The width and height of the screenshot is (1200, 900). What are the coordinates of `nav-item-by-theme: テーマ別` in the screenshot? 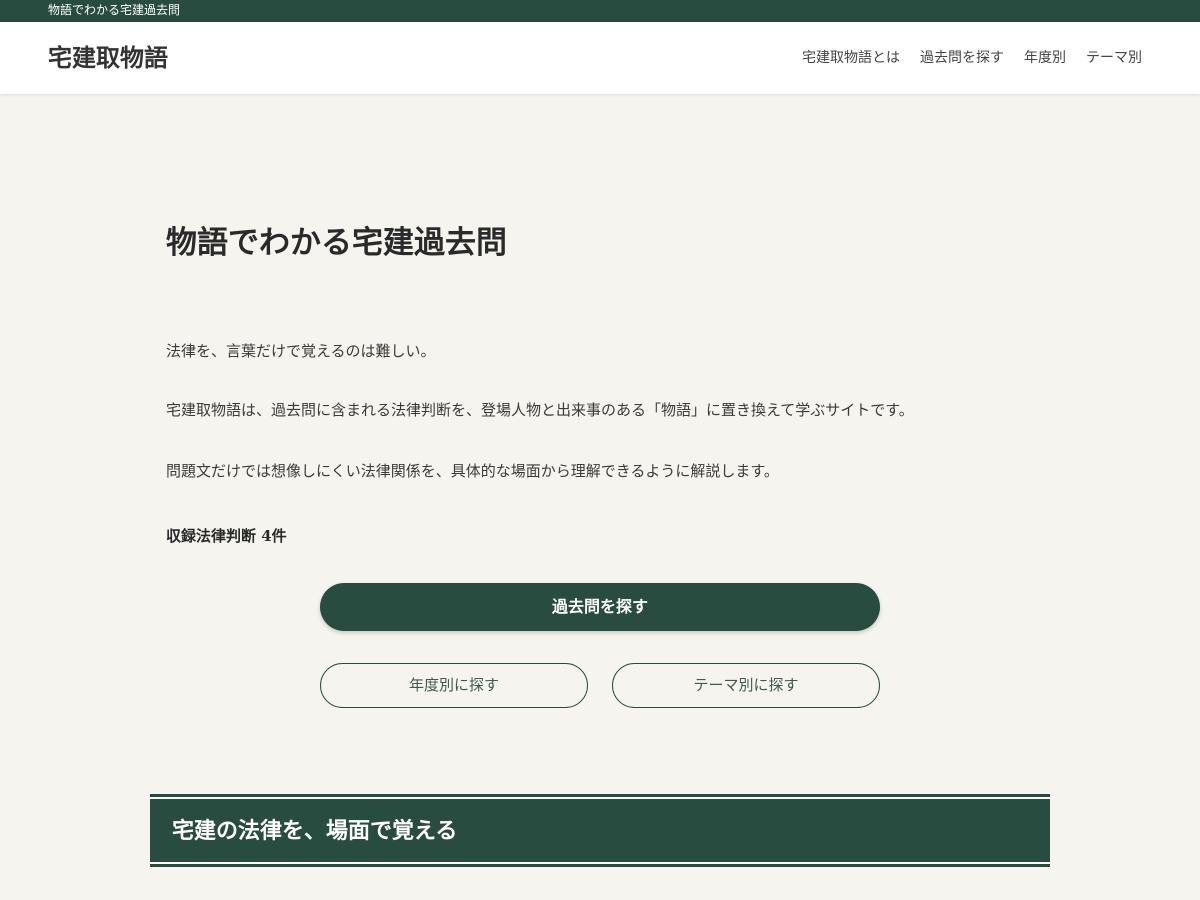 It's located at (1114, 58).